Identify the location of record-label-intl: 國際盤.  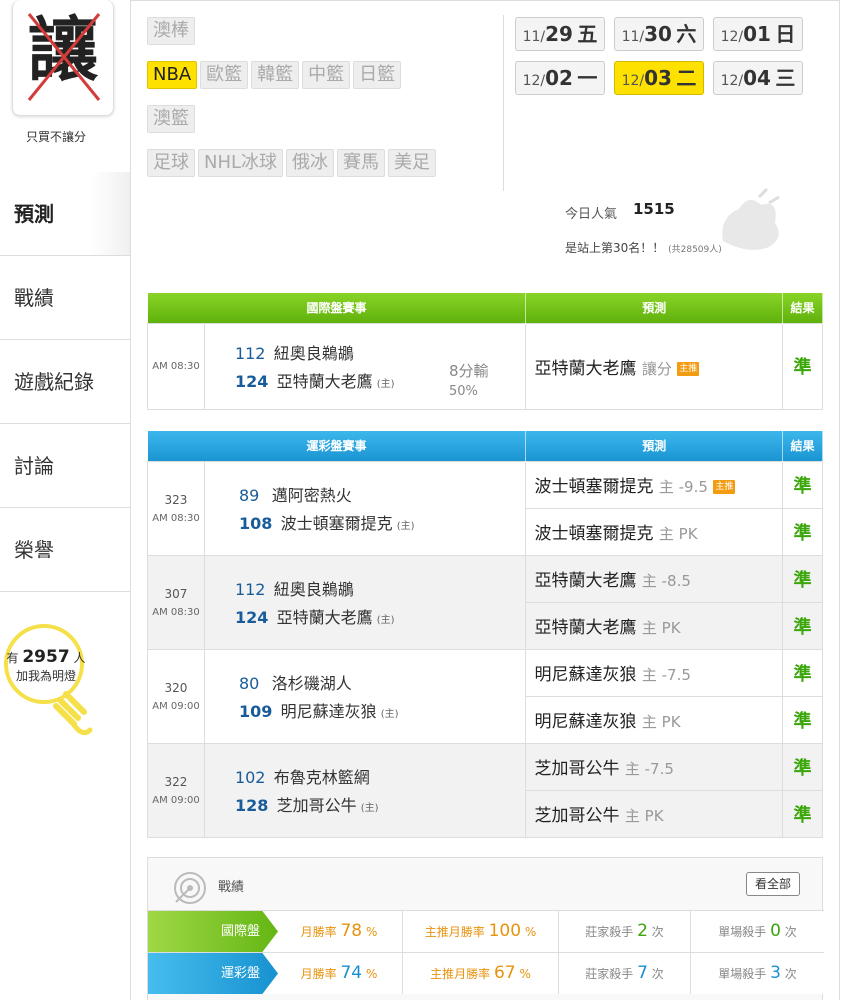
(213, 931).